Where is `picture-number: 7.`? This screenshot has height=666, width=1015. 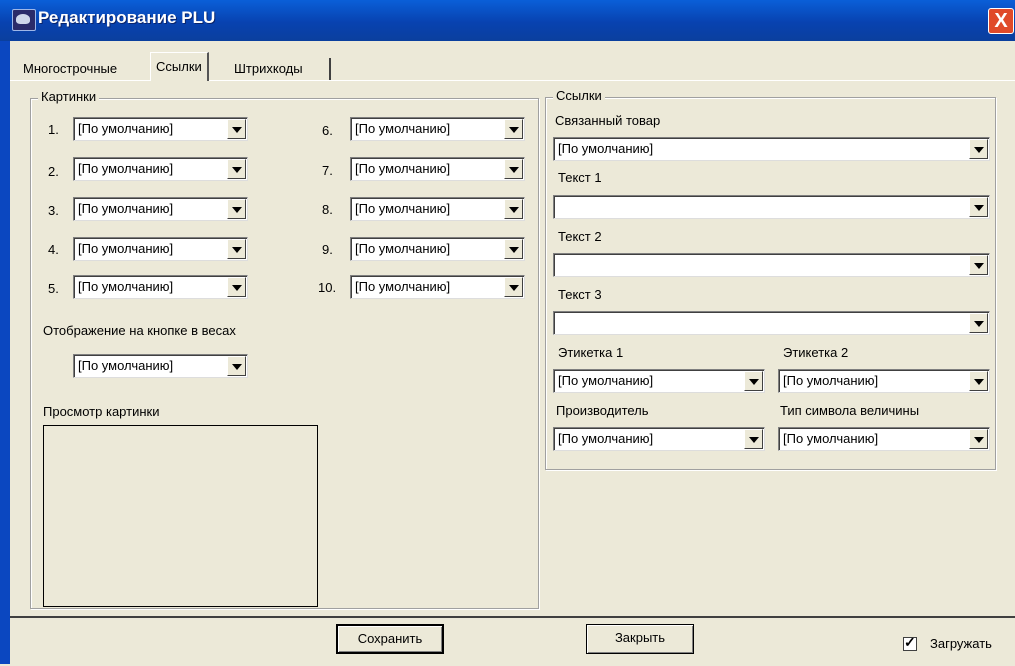 picture-number: 7. is located at coordinates (327, 170).